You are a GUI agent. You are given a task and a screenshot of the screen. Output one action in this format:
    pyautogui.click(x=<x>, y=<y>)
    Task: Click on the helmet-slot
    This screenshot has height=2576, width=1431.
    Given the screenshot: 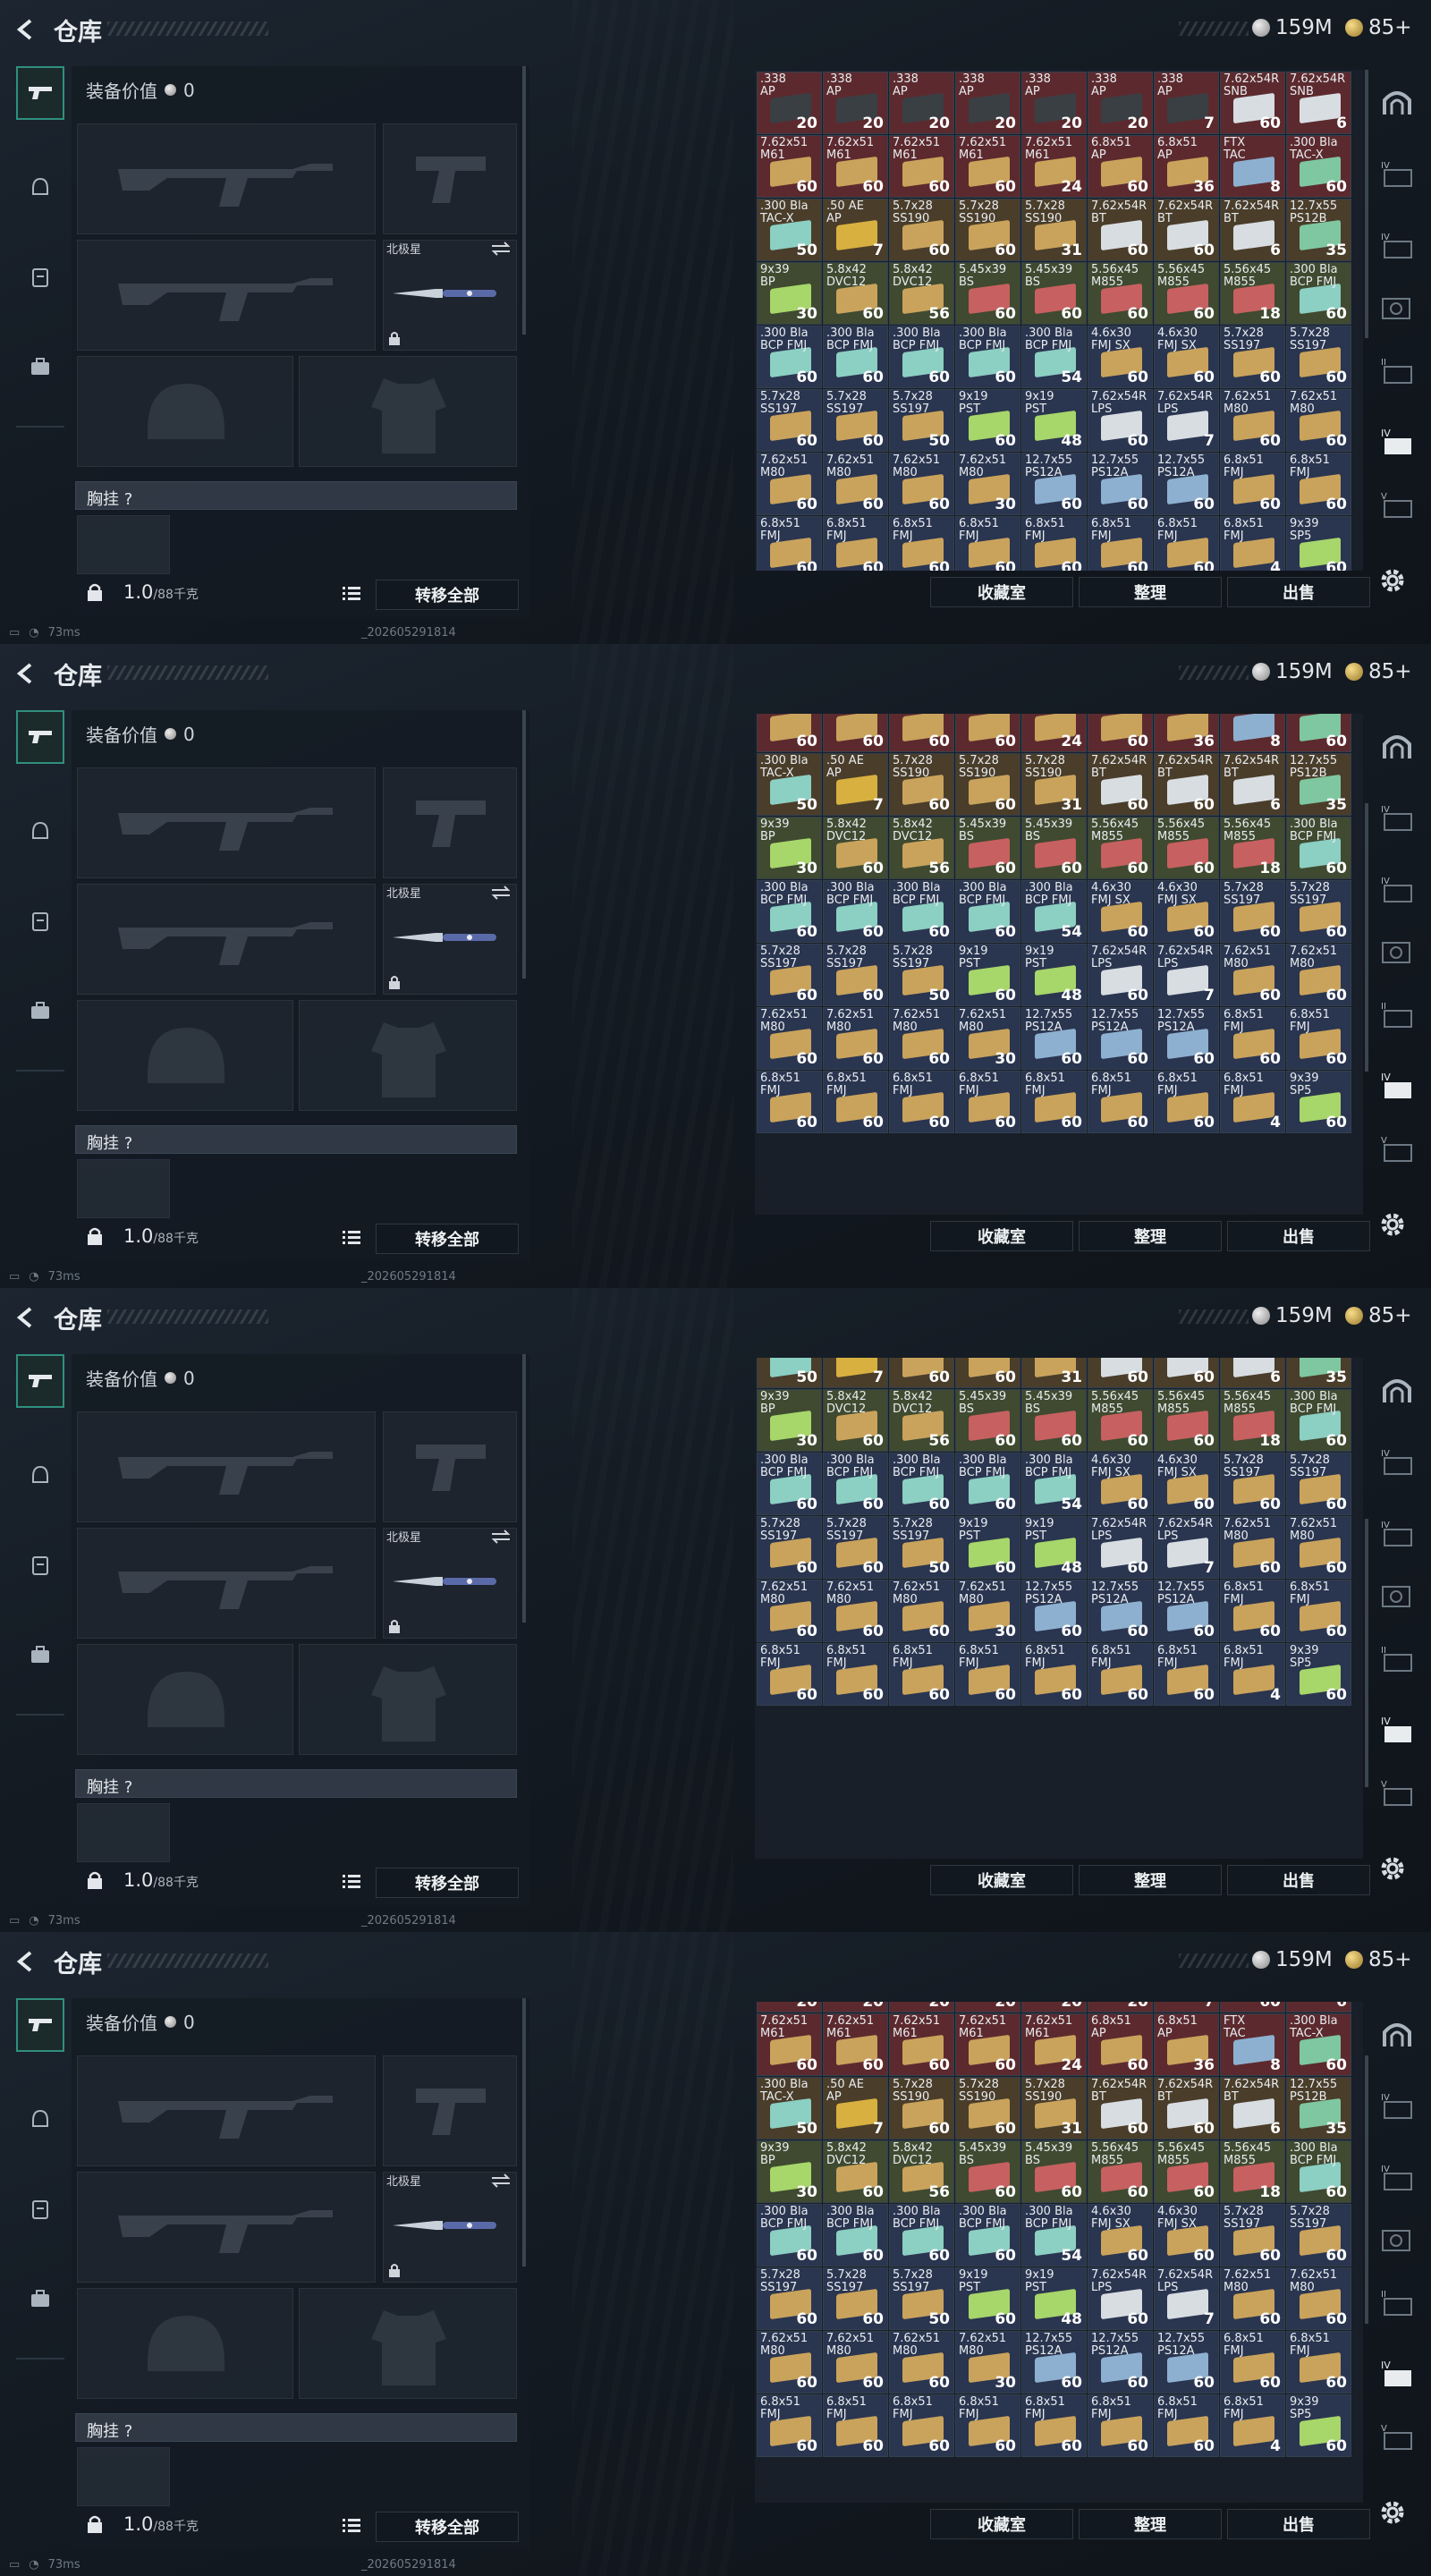 What is the action you would take?
    pyautogui.click(x=185, y=411)
    